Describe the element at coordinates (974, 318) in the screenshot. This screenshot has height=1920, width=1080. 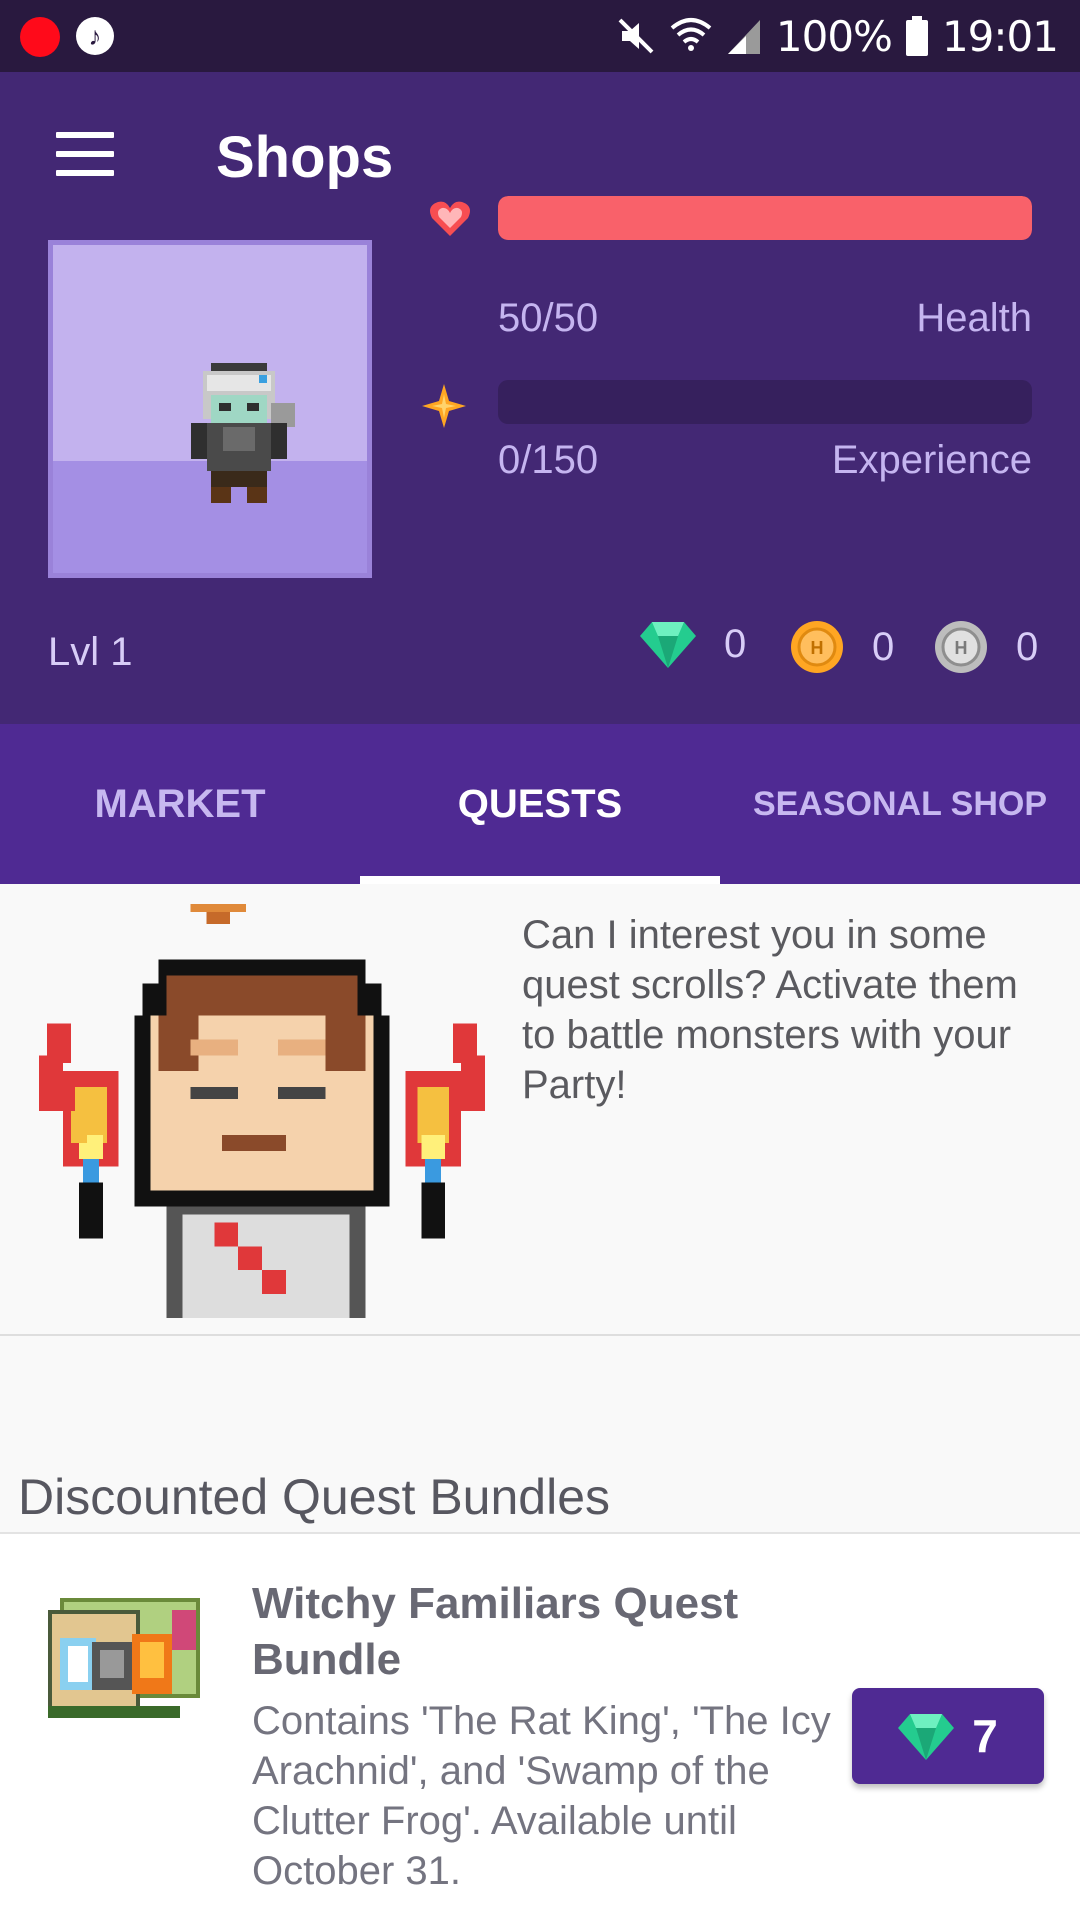
I see `health-label: Health` at that location.